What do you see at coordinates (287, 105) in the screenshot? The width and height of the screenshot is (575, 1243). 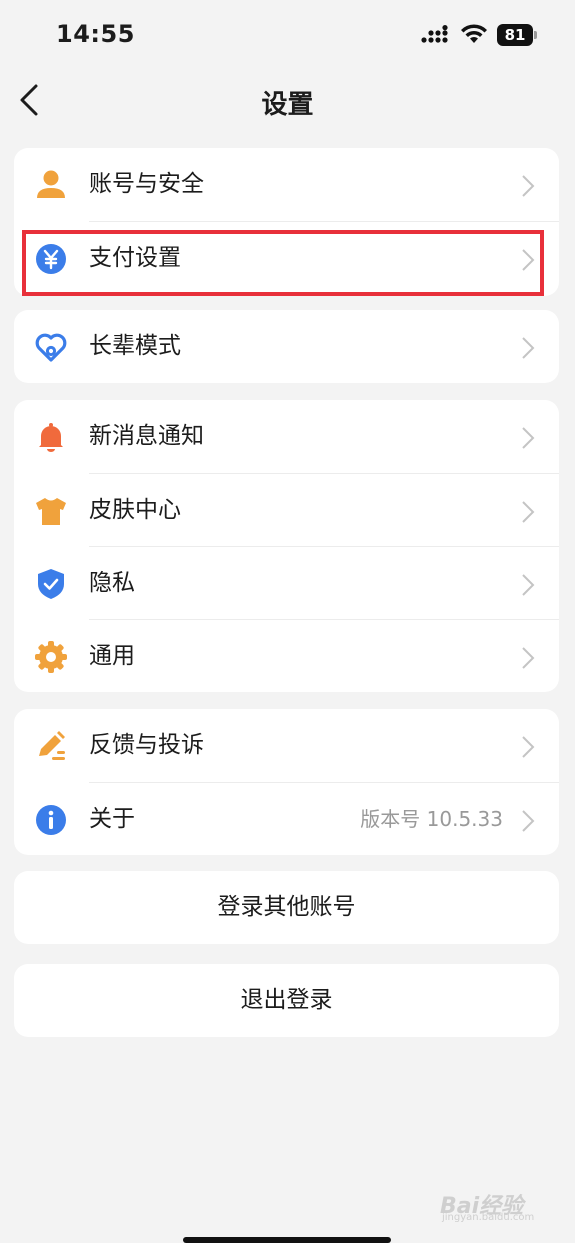 I see `page-title: 设置` at bounding box center [287, 105].